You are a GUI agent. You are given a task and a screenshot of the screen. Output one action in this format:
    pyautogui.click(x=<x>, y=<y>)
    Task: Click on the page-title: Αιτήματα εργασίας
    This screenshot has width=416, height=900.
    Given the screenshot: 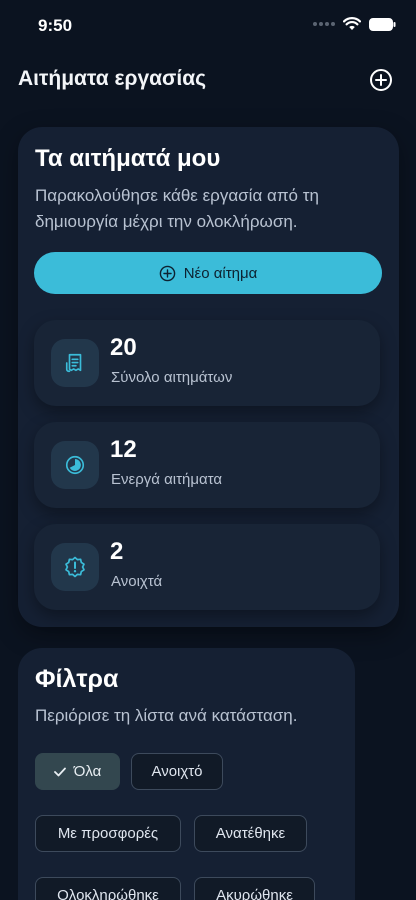 What is the action you would take?
    pyautogui.click(x=112, y=78)
    